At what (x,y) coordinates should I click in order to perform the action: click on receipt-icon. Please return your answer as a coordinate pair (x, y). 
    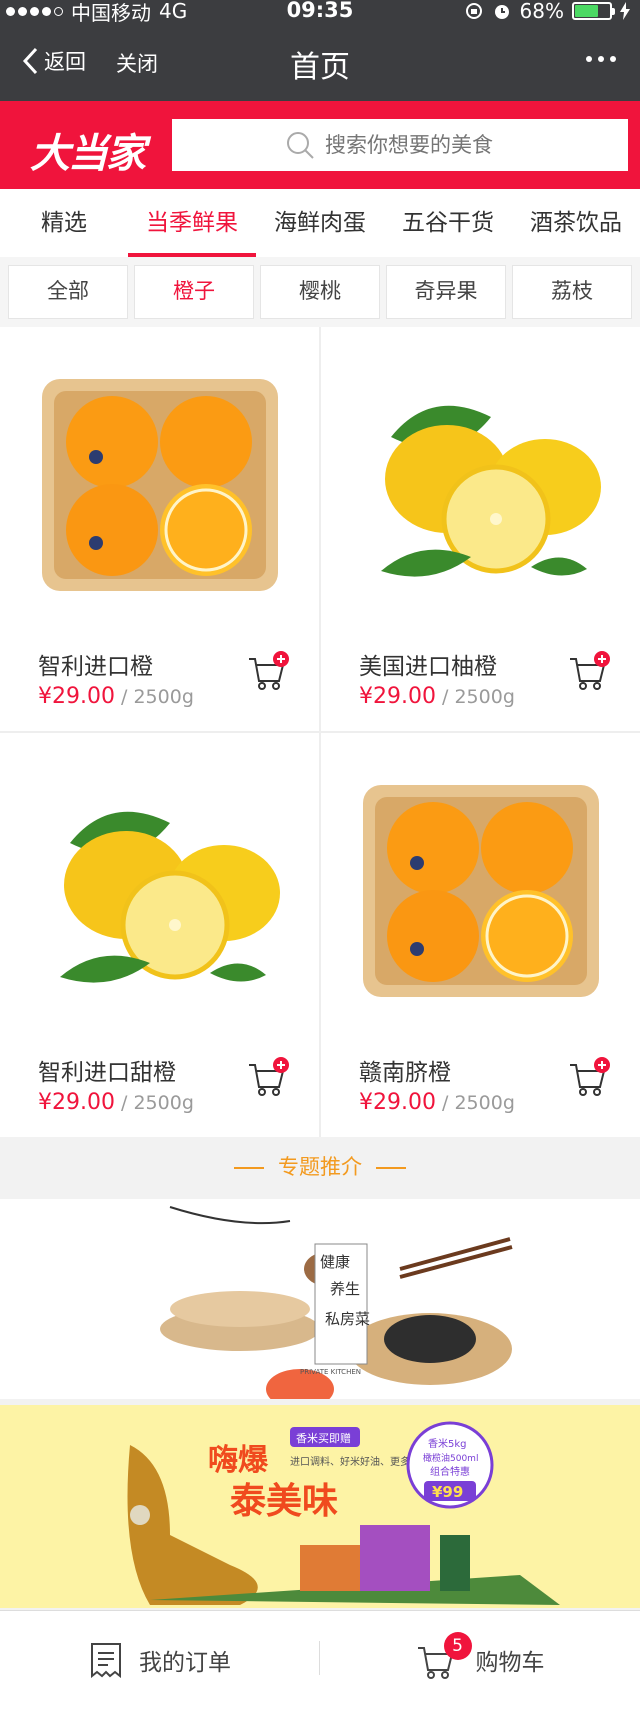
    Looking at the image, I should click on (106, 1660).